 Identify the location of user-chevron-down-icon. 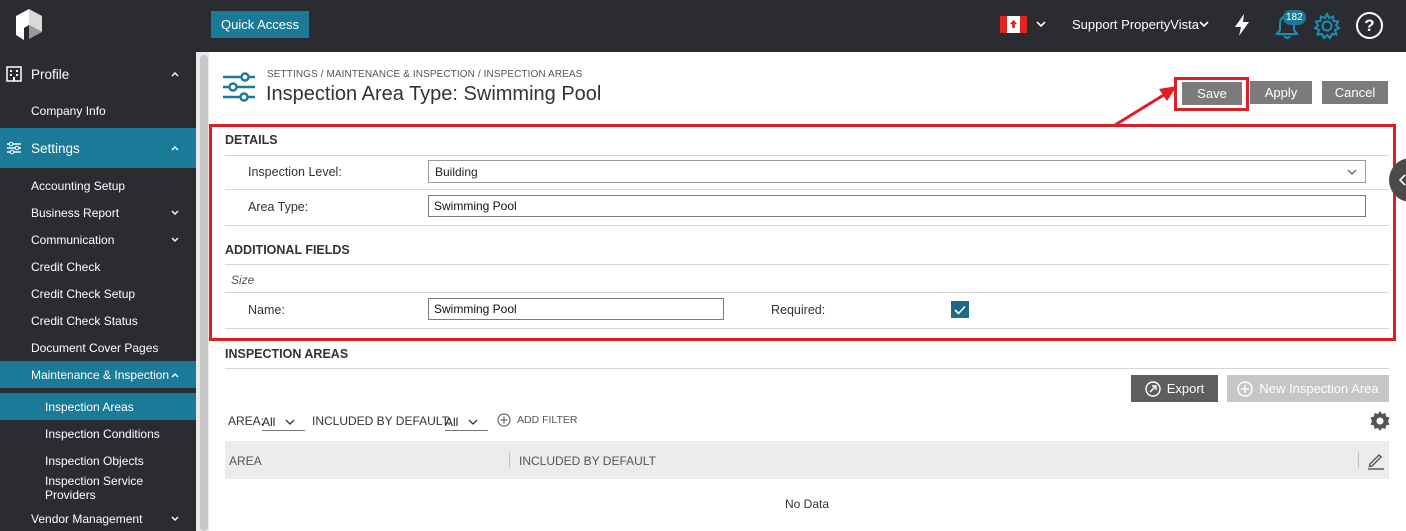
(1204, 24).